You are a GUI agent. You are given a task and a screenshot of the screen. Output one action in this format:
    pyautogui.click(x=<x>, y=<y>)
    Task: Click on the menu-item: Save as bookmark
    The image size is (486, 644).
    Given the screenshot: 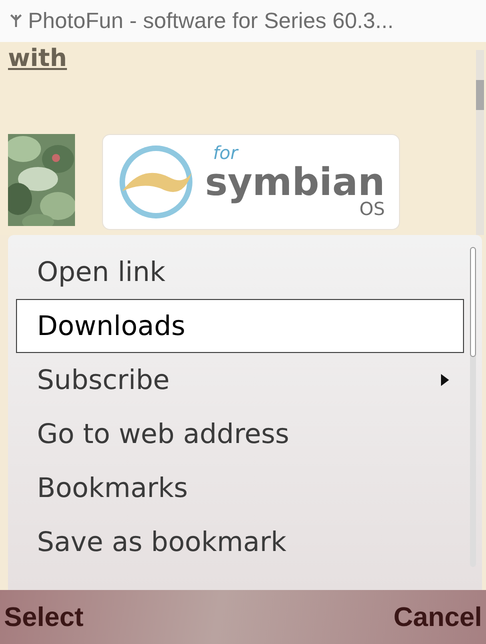 What is the action you would take?
    pyautogui.click(x=240, y=542)
    